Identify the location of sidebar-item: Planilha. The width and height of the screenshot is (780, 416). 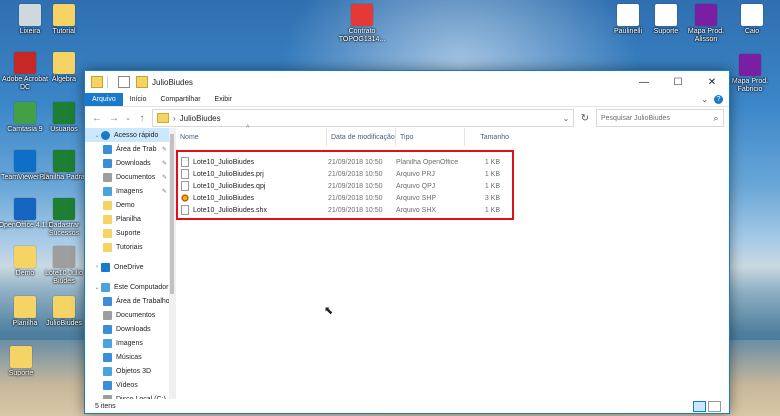
(130, 219).